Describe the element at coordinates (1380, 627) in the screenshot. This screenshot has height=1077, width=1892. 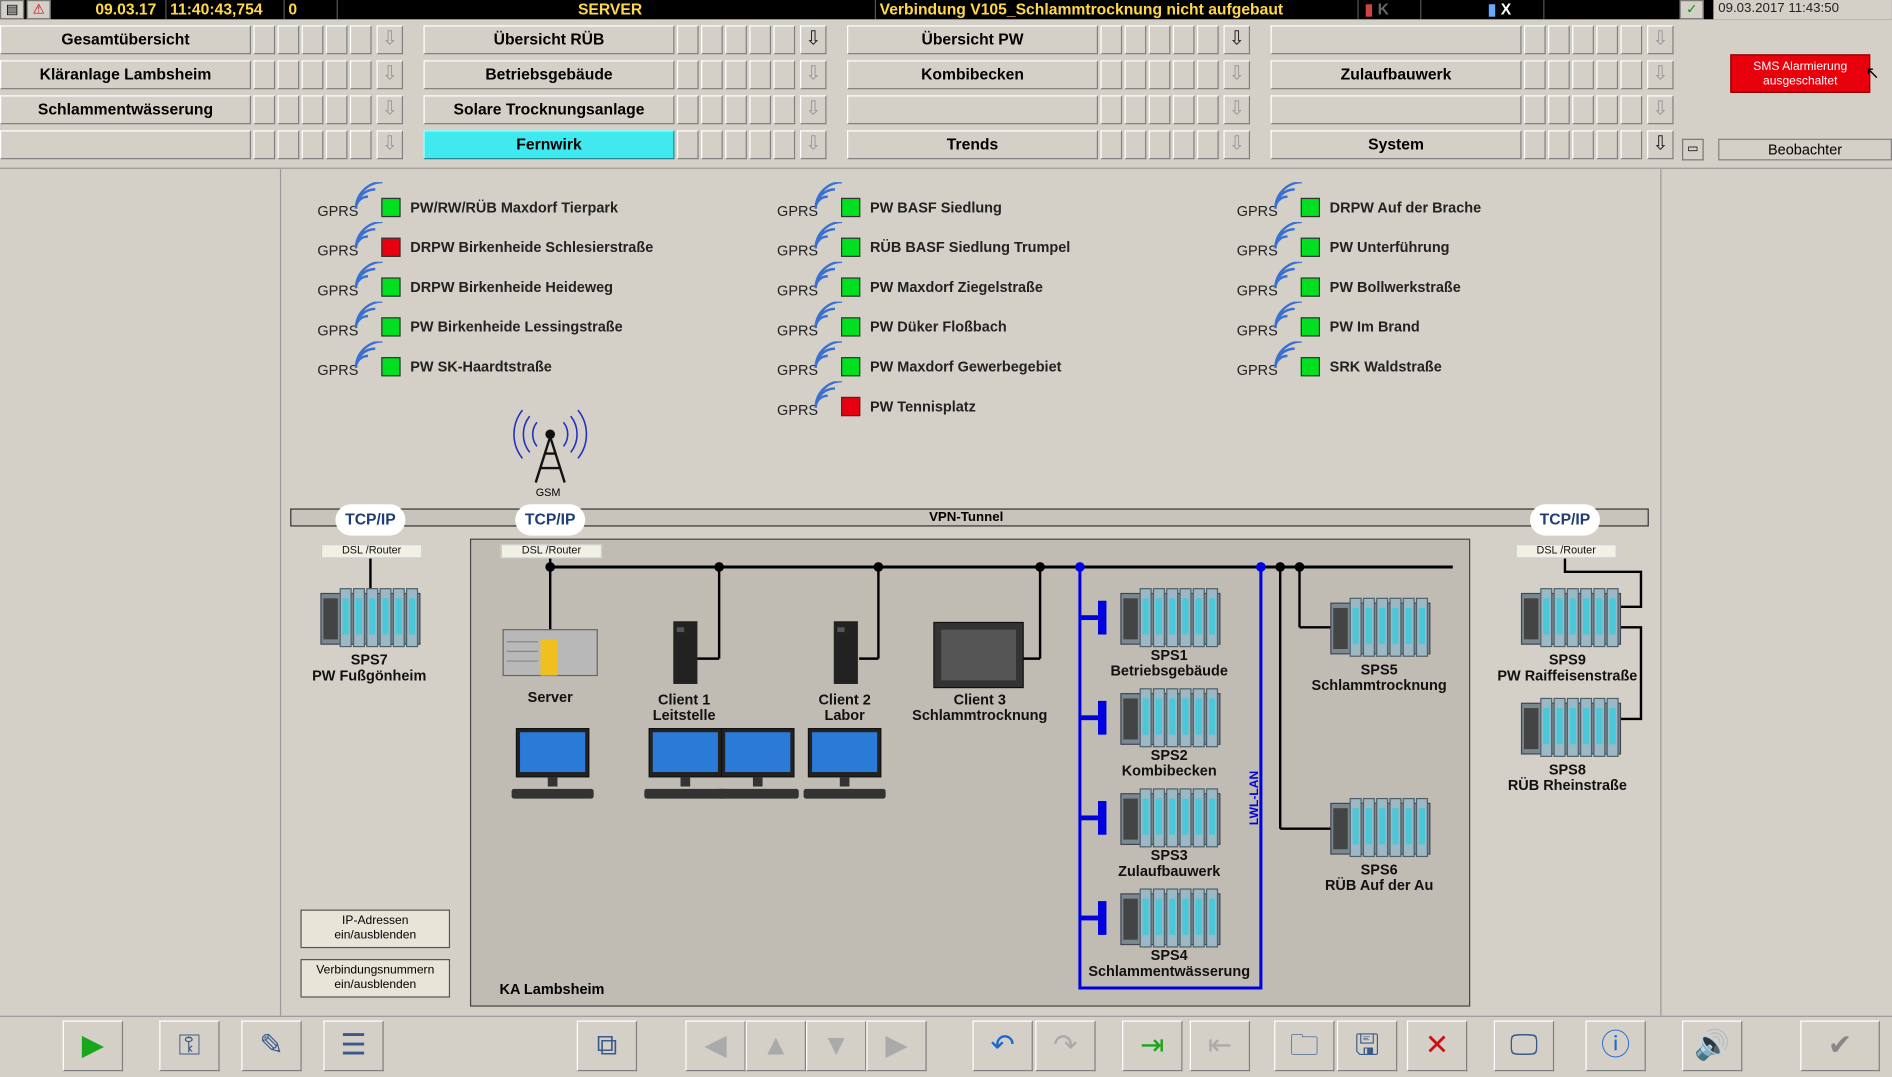
I see `sps5-plc-rack-icon` at that location.